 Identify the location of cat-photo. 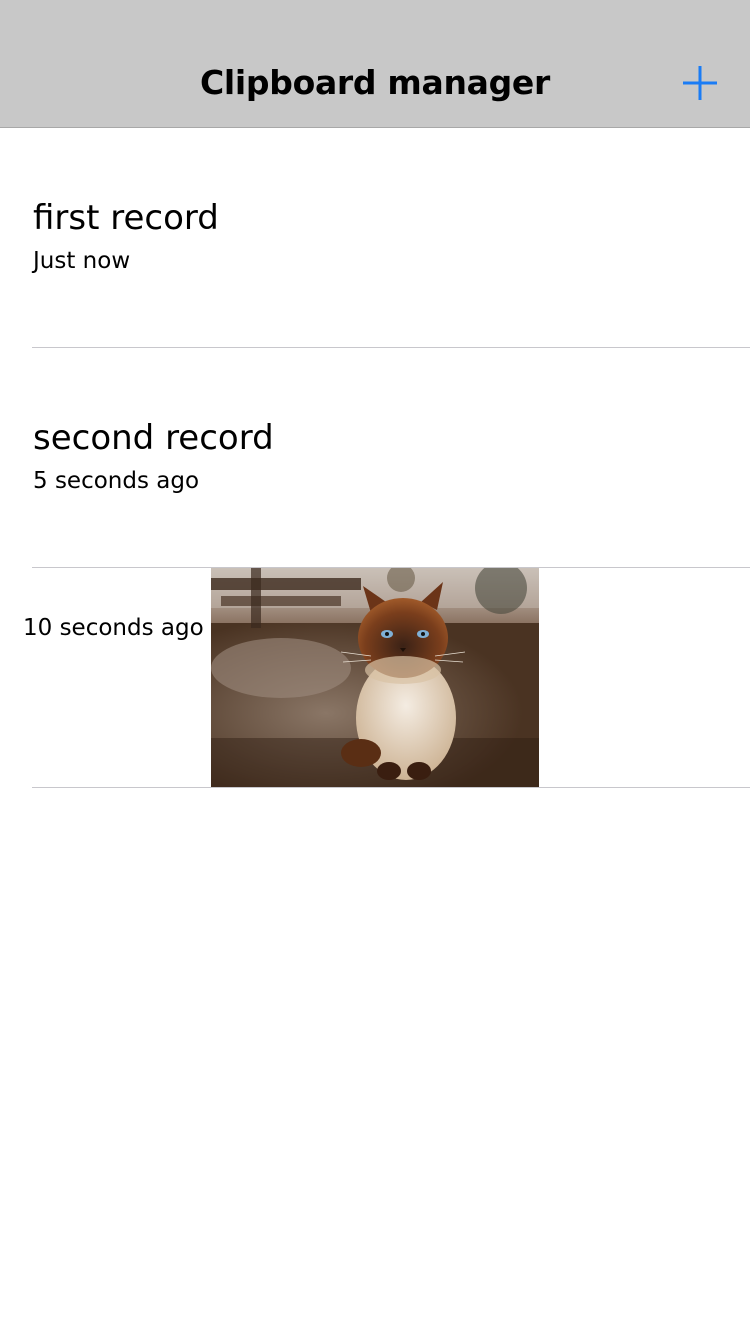
(375, 677).